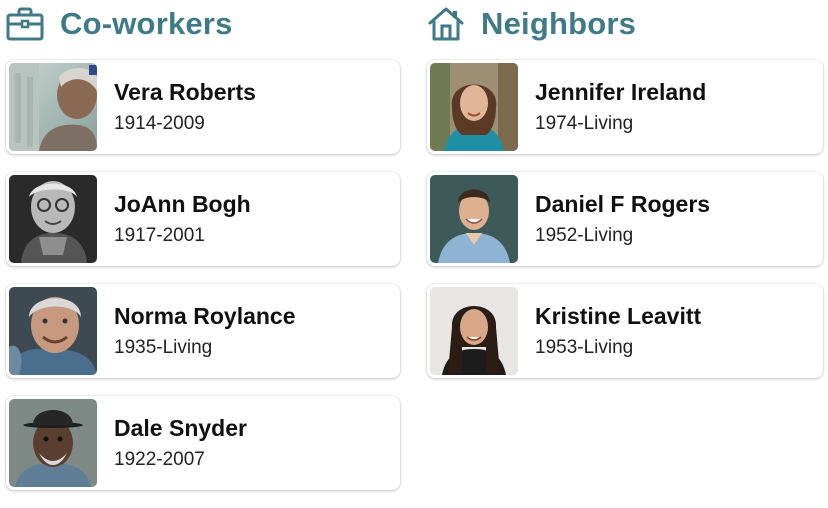 This screenshot has height=508, width=828. I want to click on person-card-jennifer-ireland: Jennifer Ireland 1974-Living, so click(625, 107).